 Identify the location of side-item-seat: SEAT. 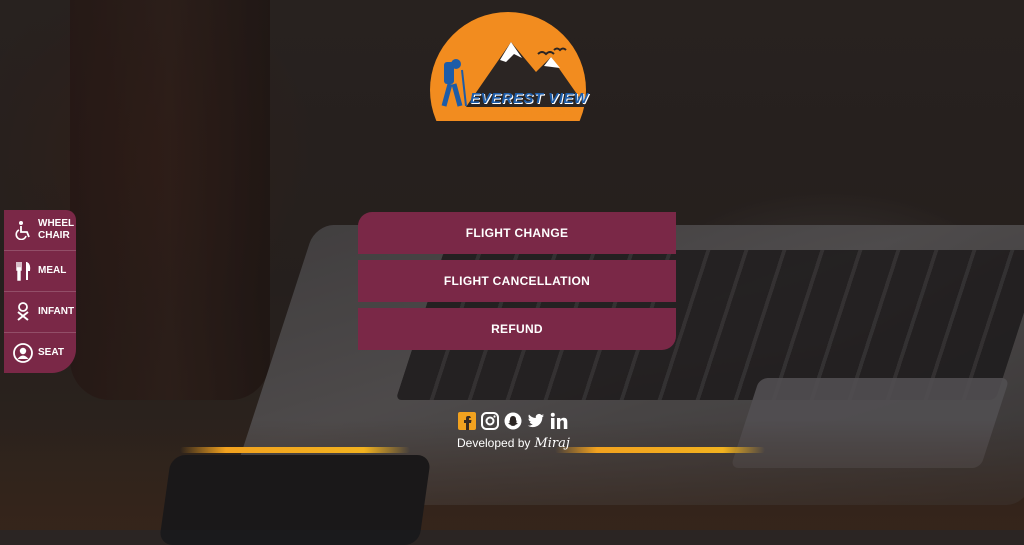
(40, 353).